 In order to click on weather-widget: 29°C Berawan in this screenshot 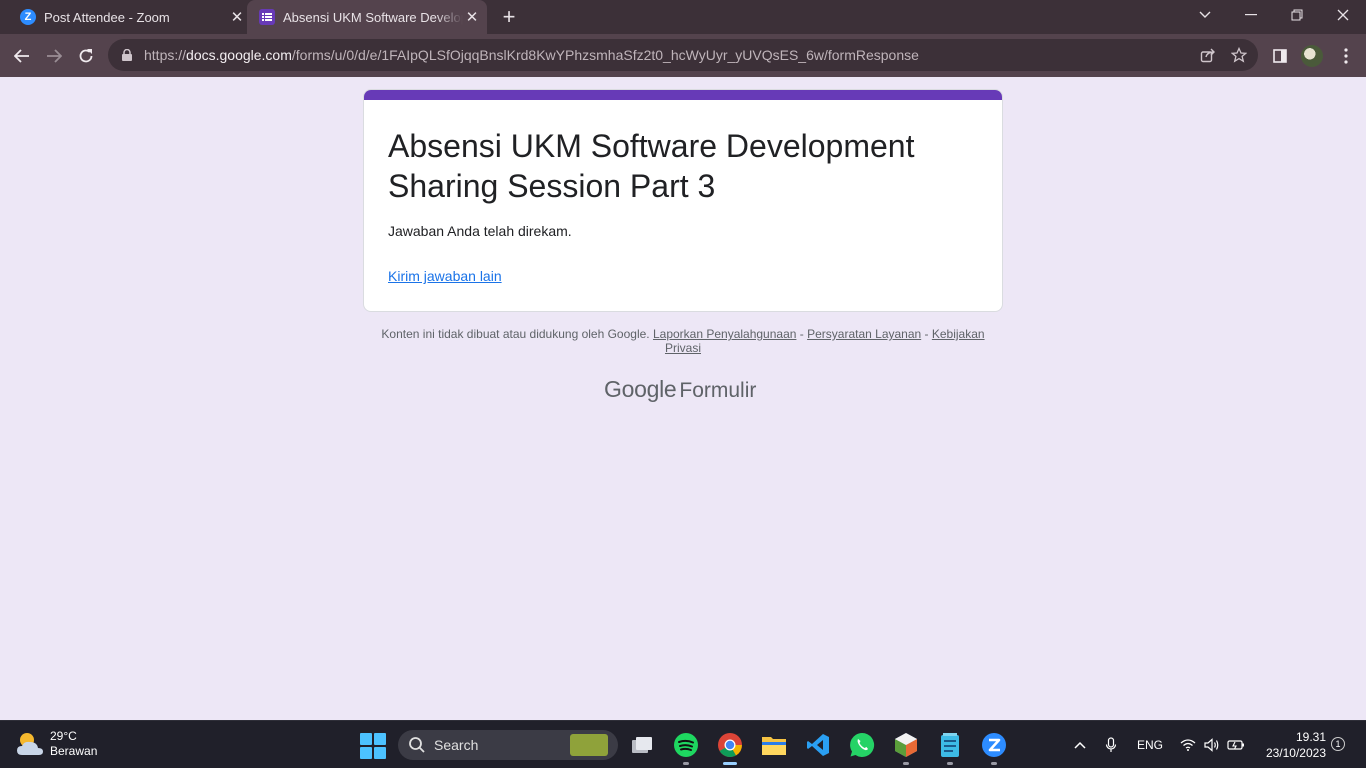, I will do `click(55, 744)`.